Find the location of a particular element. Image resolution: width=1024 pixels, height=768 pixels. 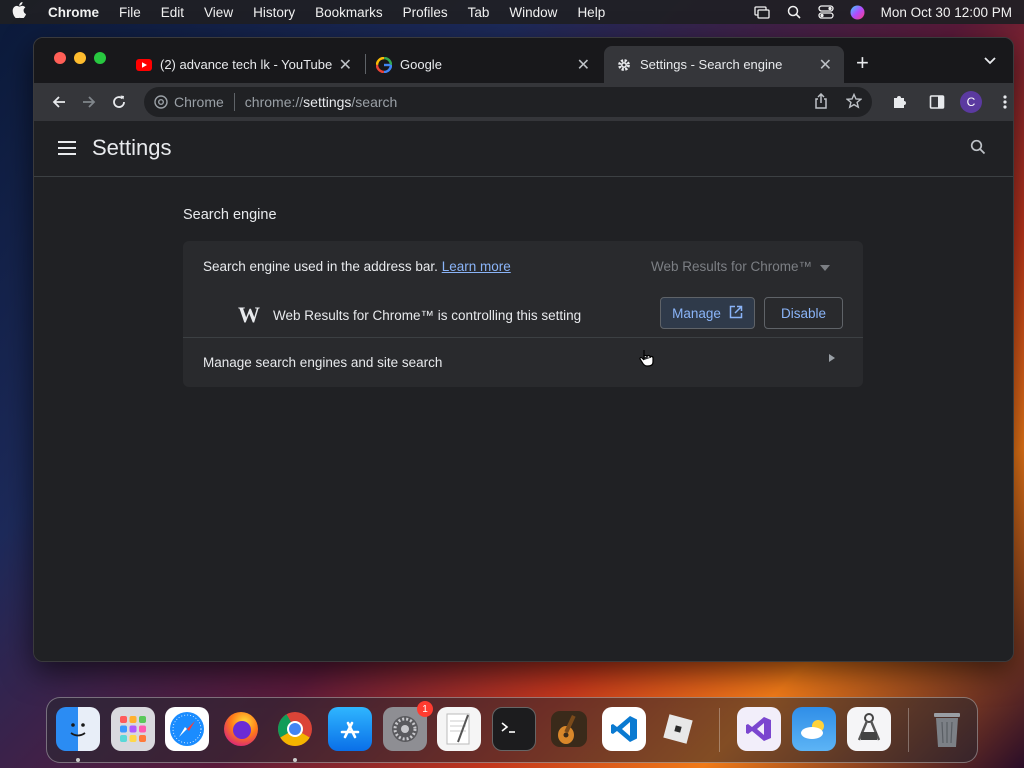

selected-engine-value: Web Results for Chrome™ is located at coordinates (732, 266).